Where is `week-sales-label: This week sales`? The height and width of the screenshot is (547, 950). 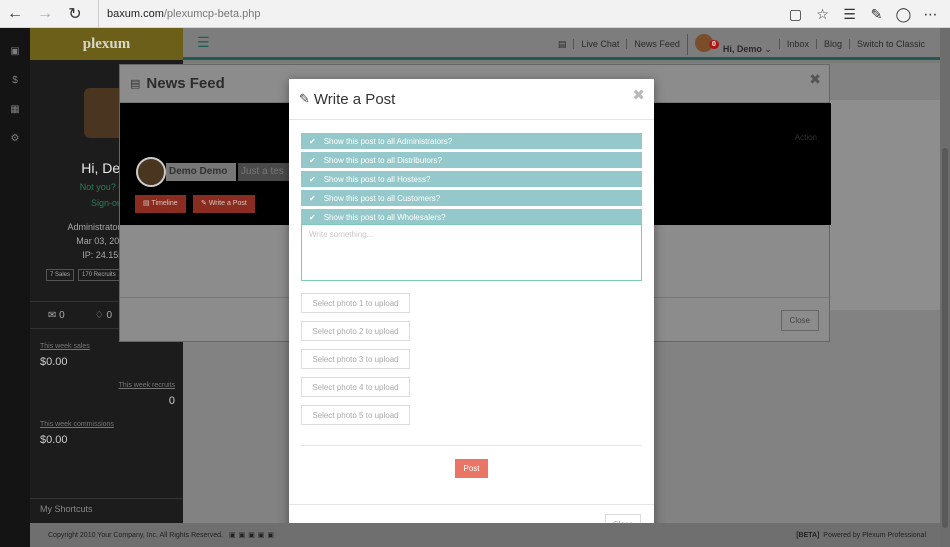 week-sales-label: This week sales is located at coordinates (65, 346).